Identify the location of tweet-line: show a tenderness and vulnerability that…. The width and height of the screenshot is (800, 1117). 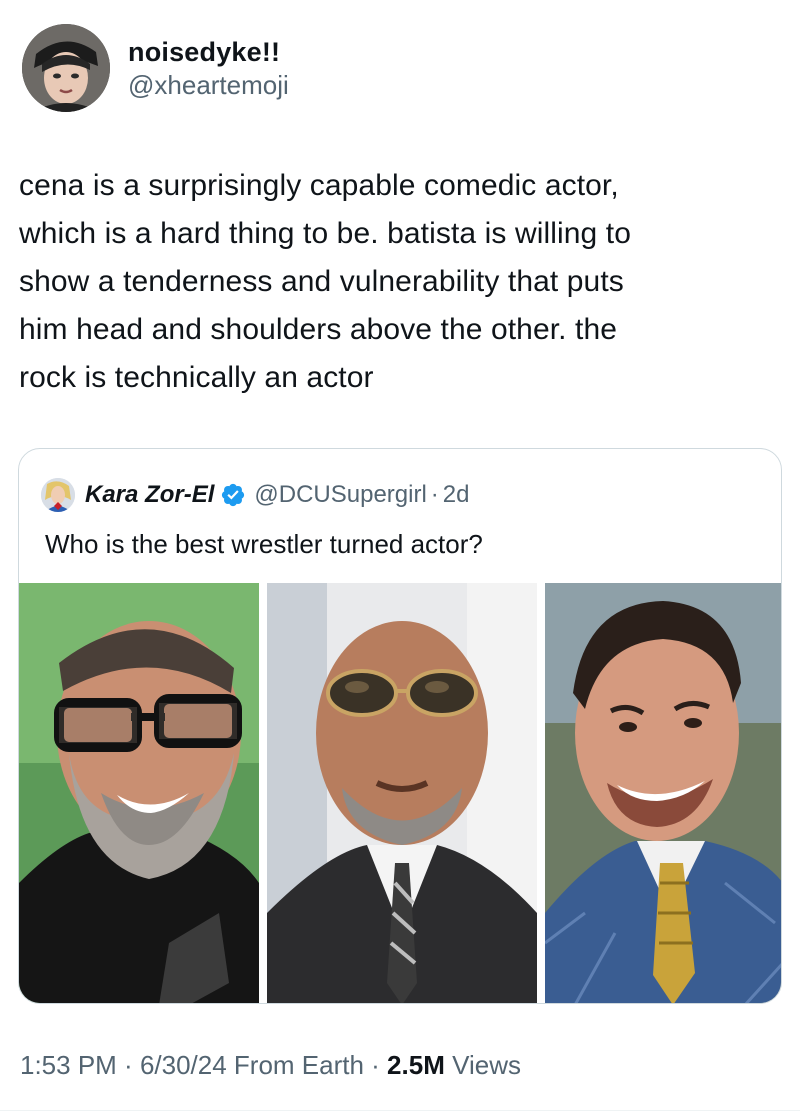
(321, 281).